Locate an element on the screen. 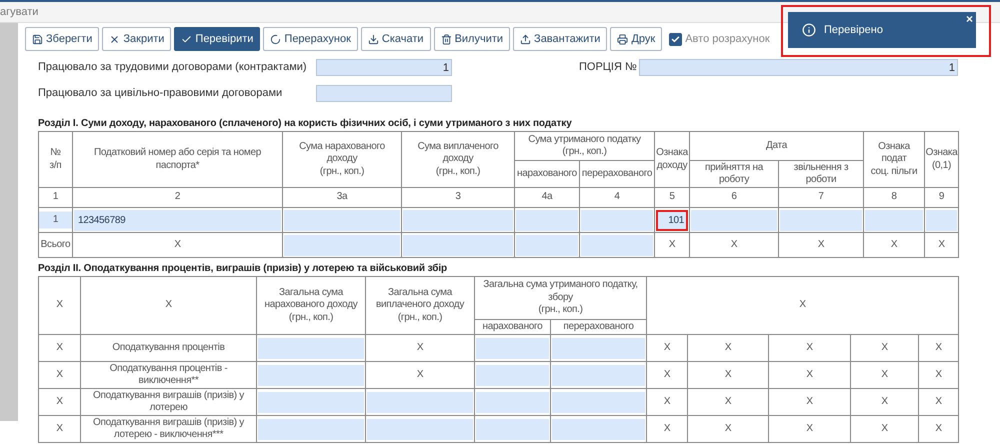 The height and width of the screenshot is (447, 1000). column-number: 7 is located at coordinates (821, 196).